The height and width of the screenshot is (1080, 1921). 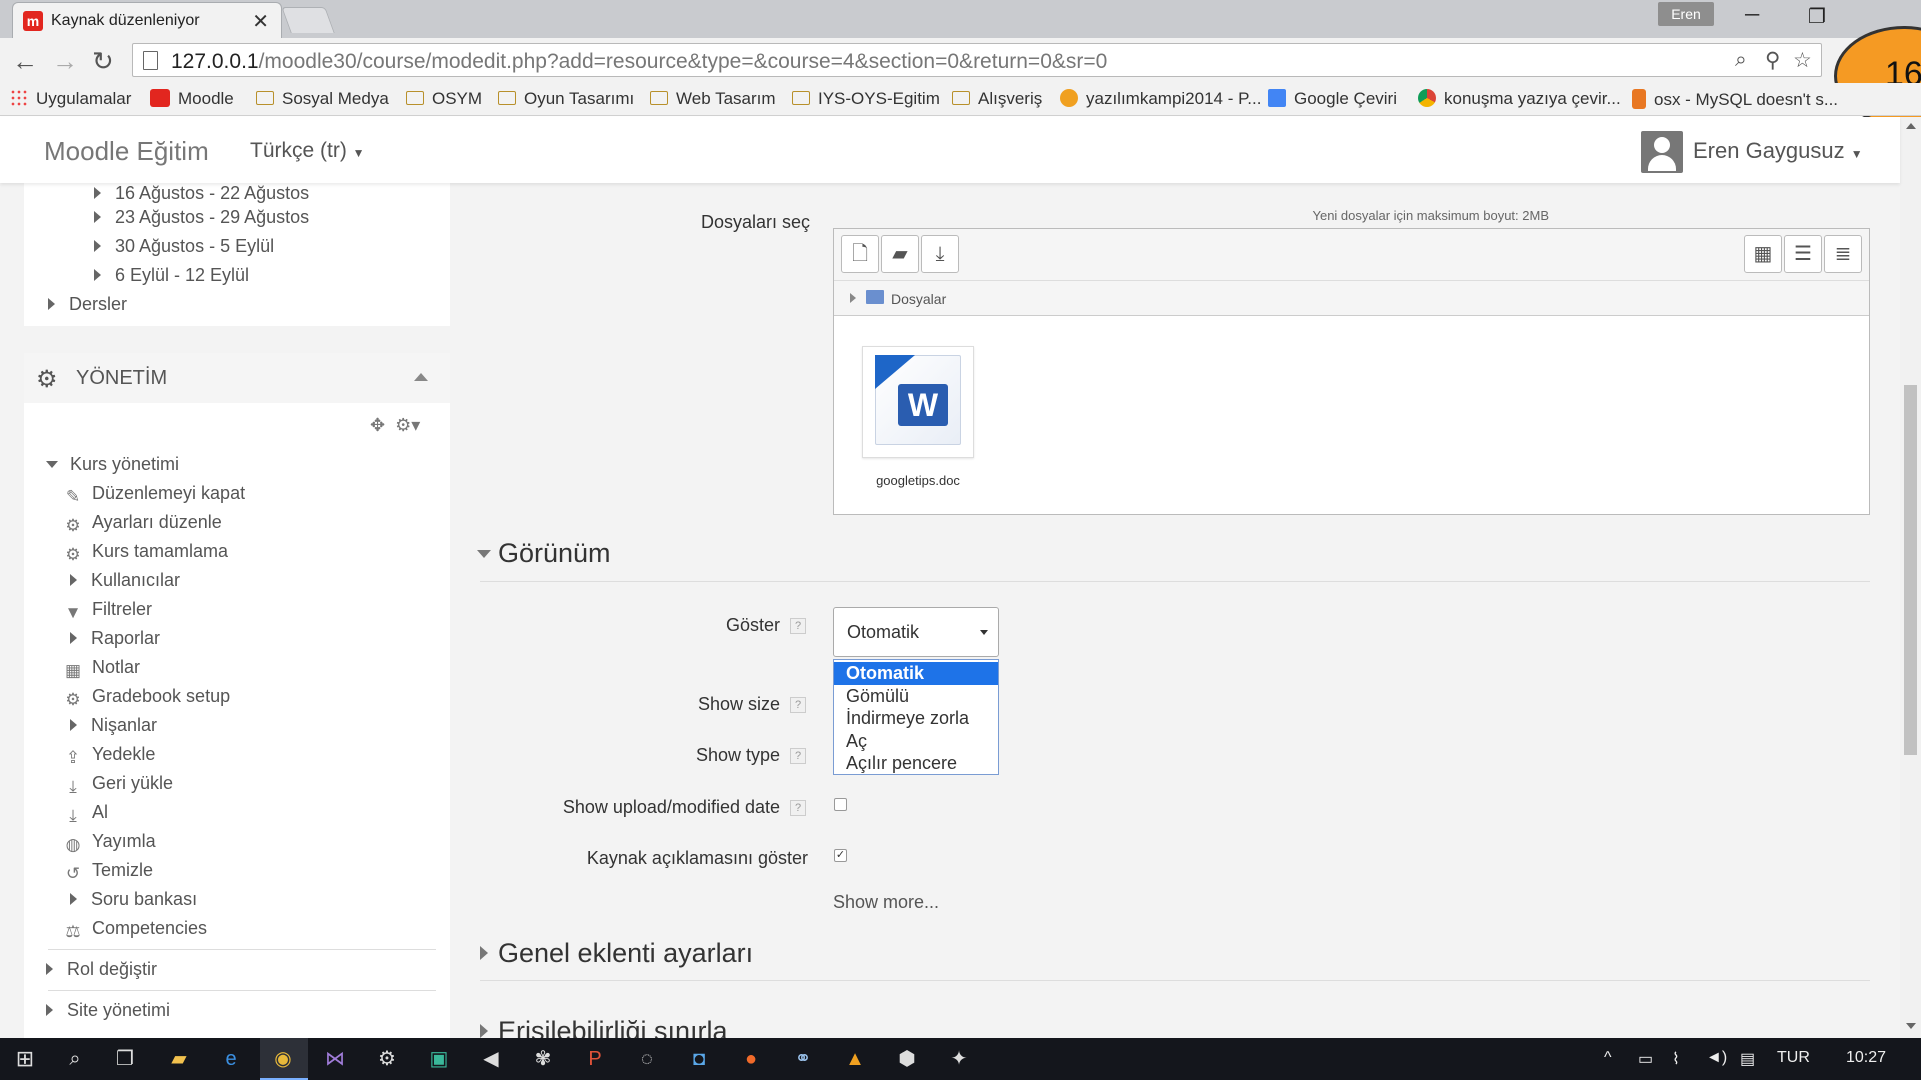 What do you see at coordinates (1866, 1058) in the screenshot?
I see `clock: 10:27` at bounding box center [1866, 1058].